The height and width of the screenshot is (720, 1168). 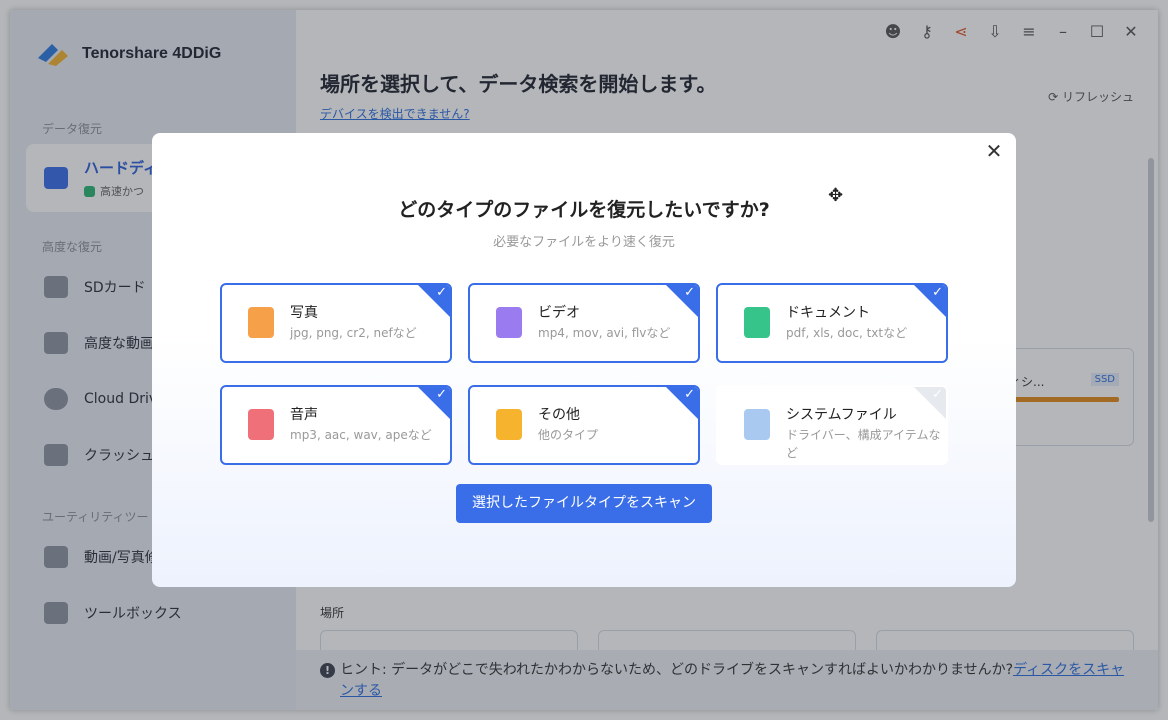 What do you see at coordinates (568, 435) in the screenshot?
I see `card-extensions: 他のタイプ` at bounding box center [568, 435].